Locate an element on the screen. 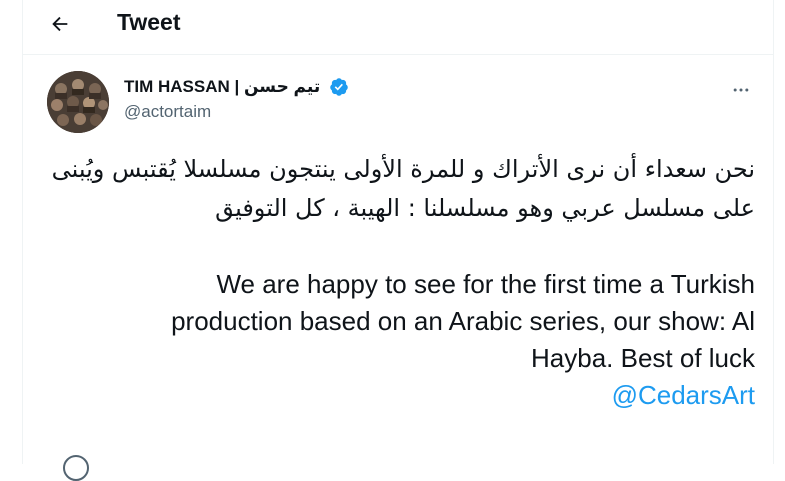 Image resolution: width=785 pixels, height=481 pixels. reply-icon is located at coordinates (76, 468).